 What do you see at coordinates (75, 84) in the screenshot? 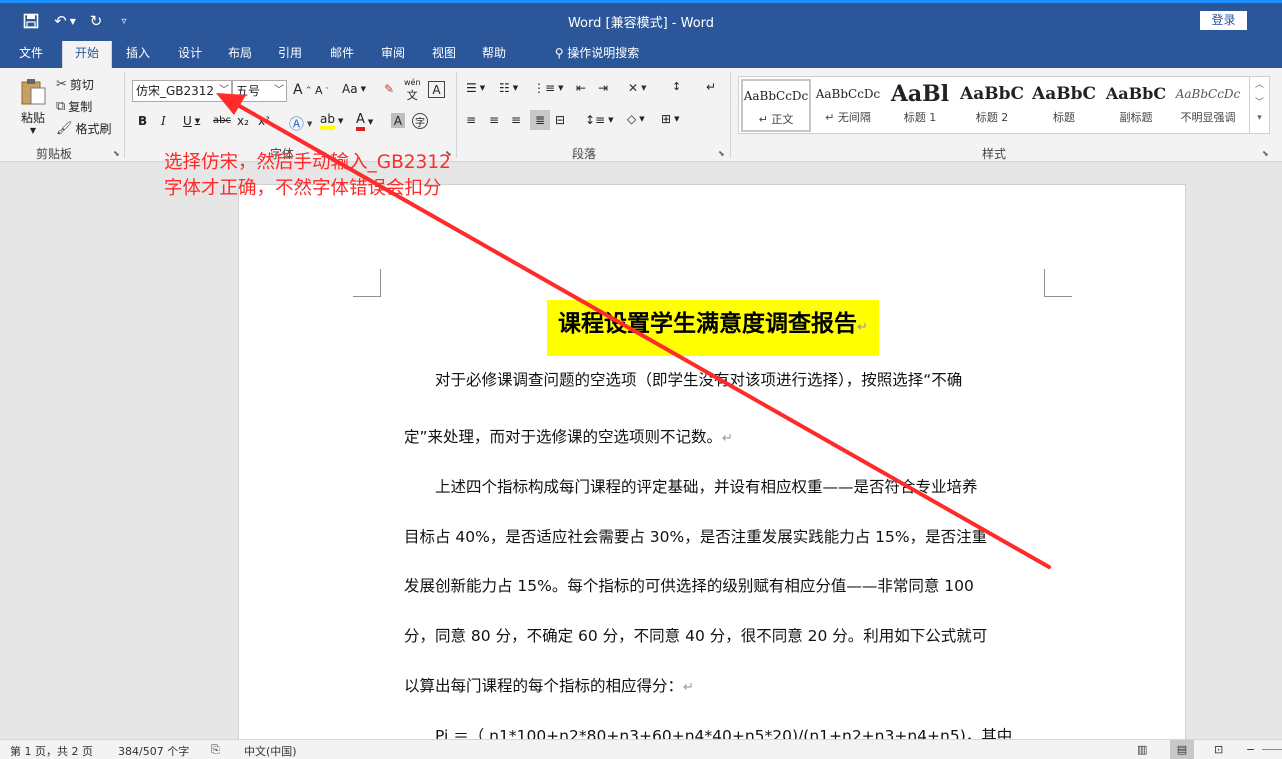
I see `cut-button: ✂ 剪切` at bounding box center [75, 84].